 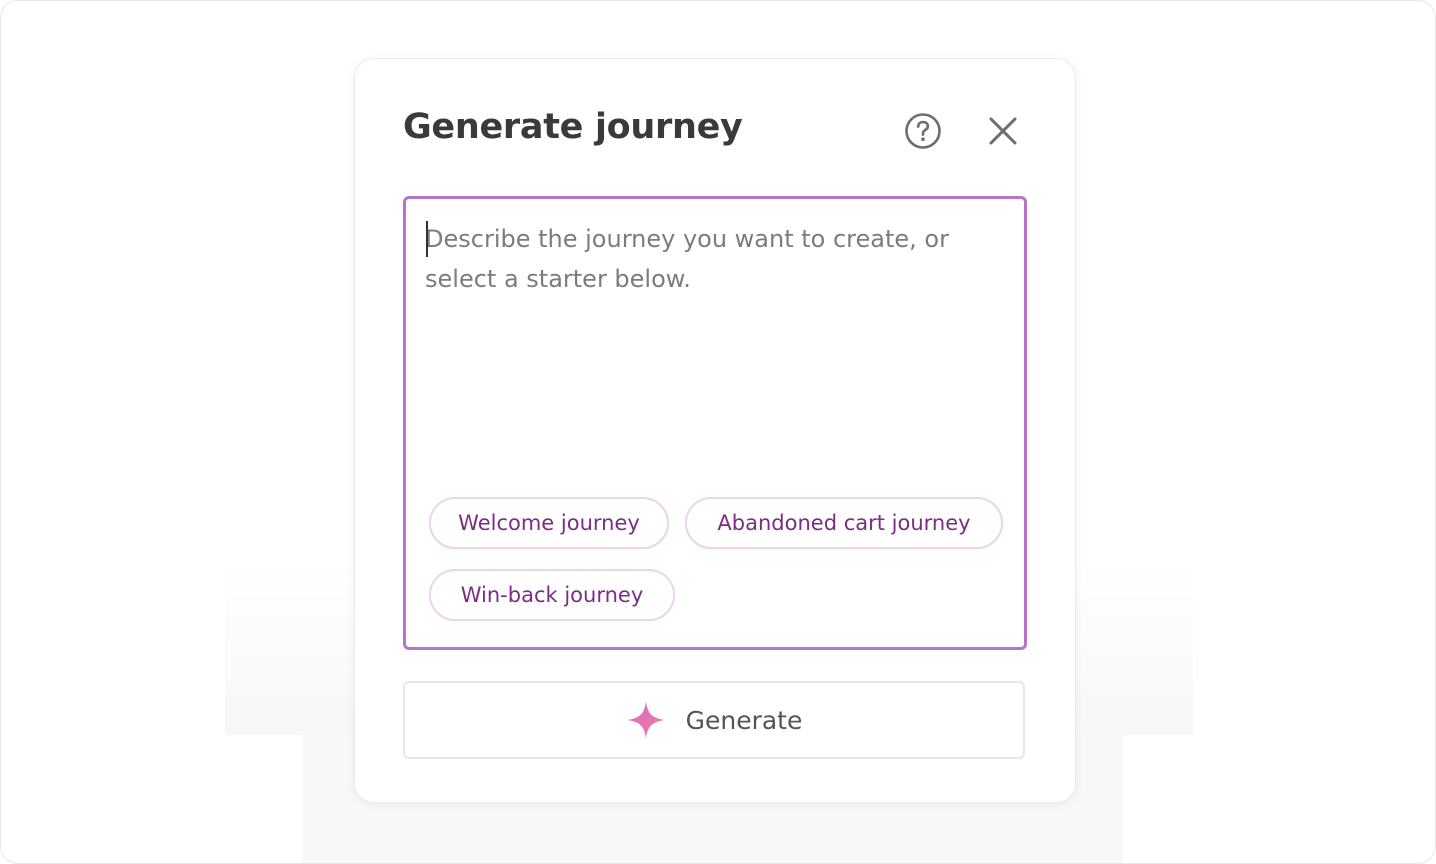 What do you see at coordinates (549, 523) in the screenshot?
I see `starter-chip-welcome: Welcome journey` at bounding box center [549, 523].